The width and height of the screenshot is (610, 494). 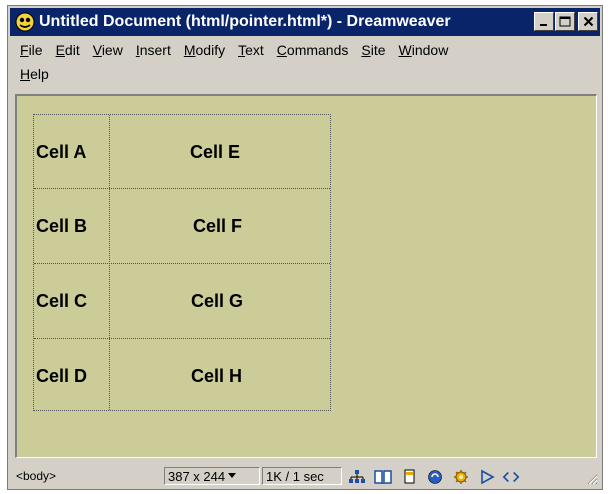 What do you see at coordinates (61, 301) in the screenshot?
I see `cell-c: Cell C` at bounding box center [61, 301].